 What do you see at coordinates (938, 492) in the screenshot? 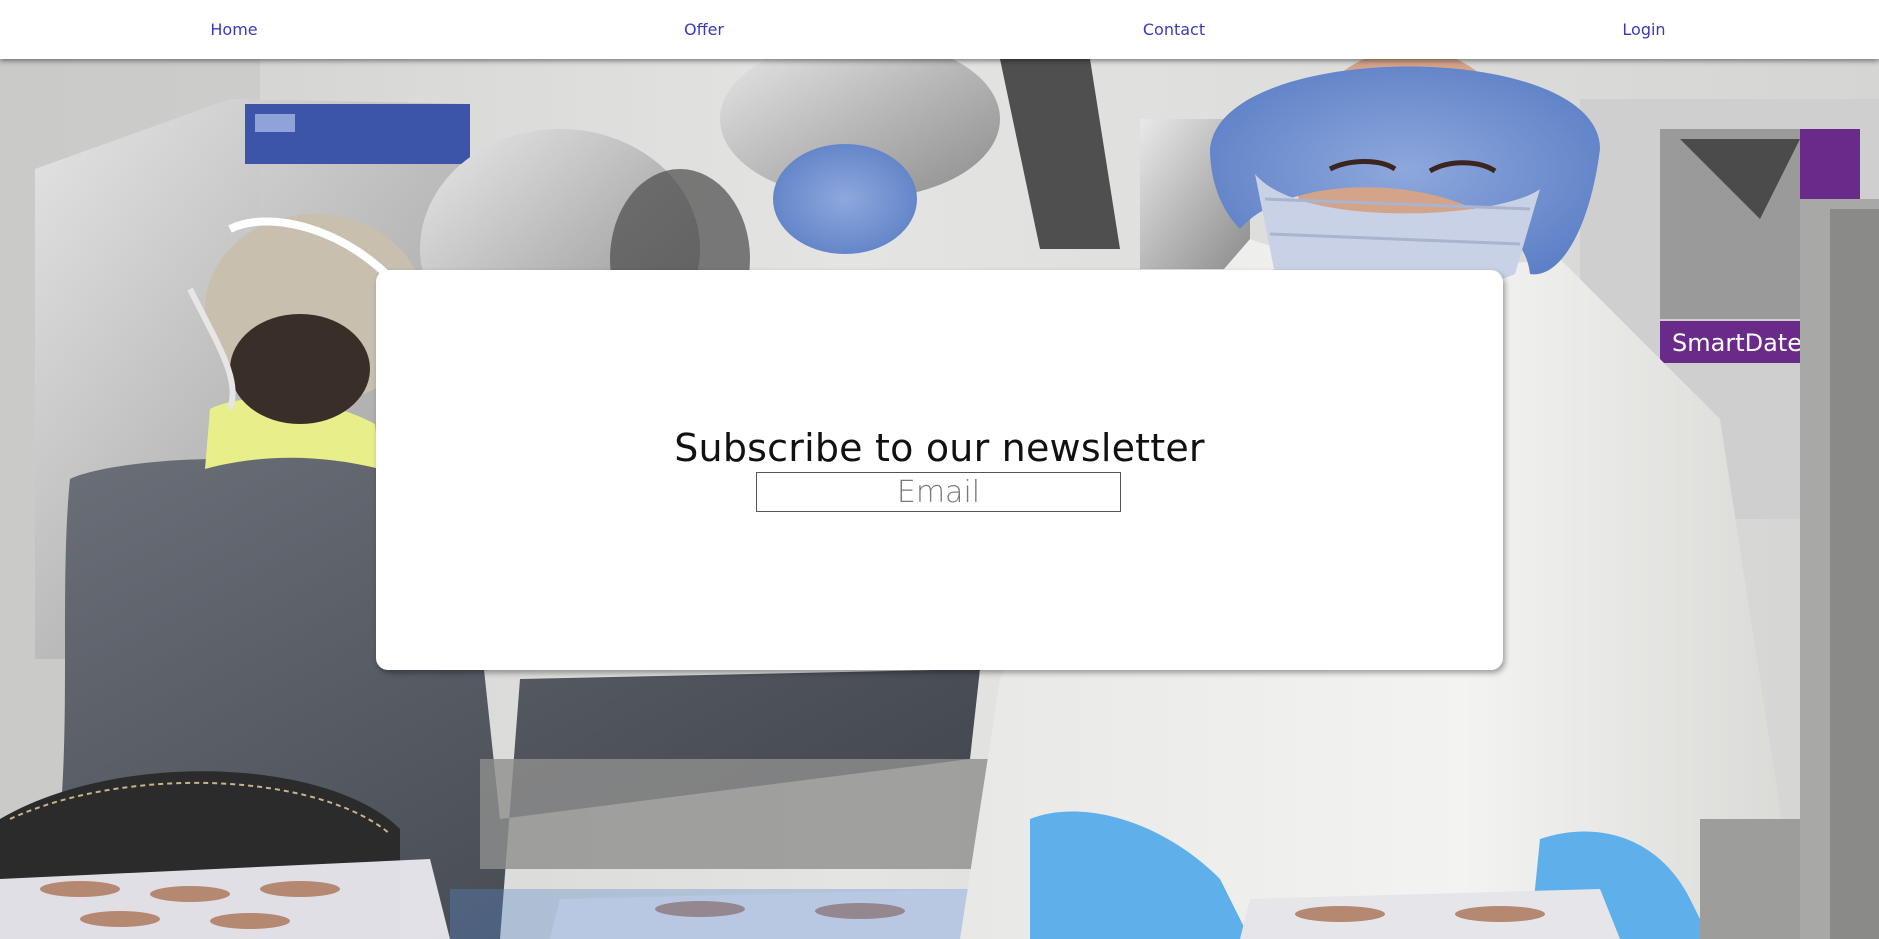
I see `email-input` at bounding box center [938, 492].